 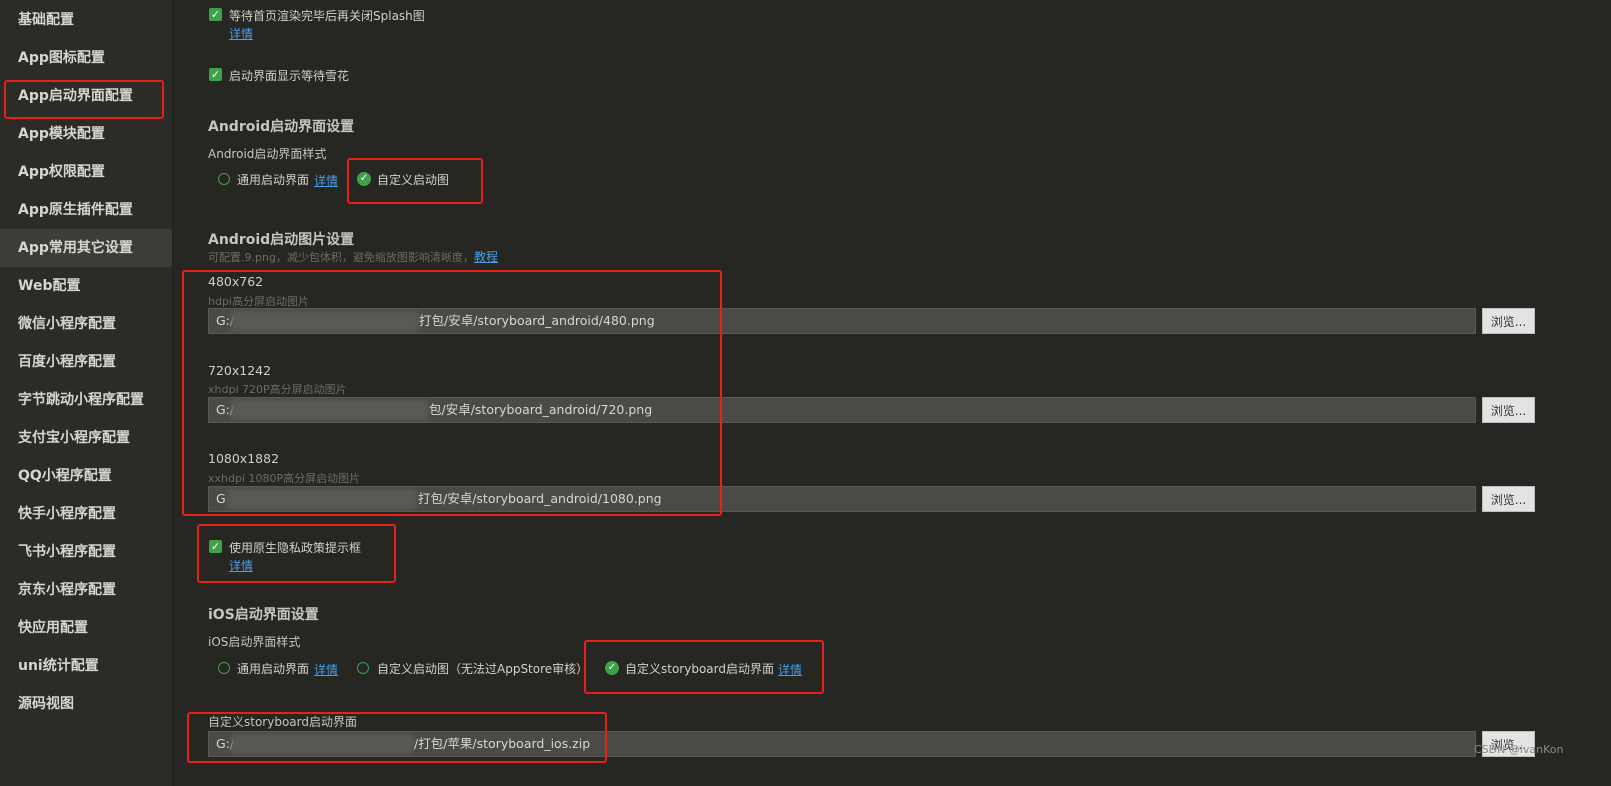 I want to click on ios-section-title: iOS启动界面设置, so click(x=263, y=615).